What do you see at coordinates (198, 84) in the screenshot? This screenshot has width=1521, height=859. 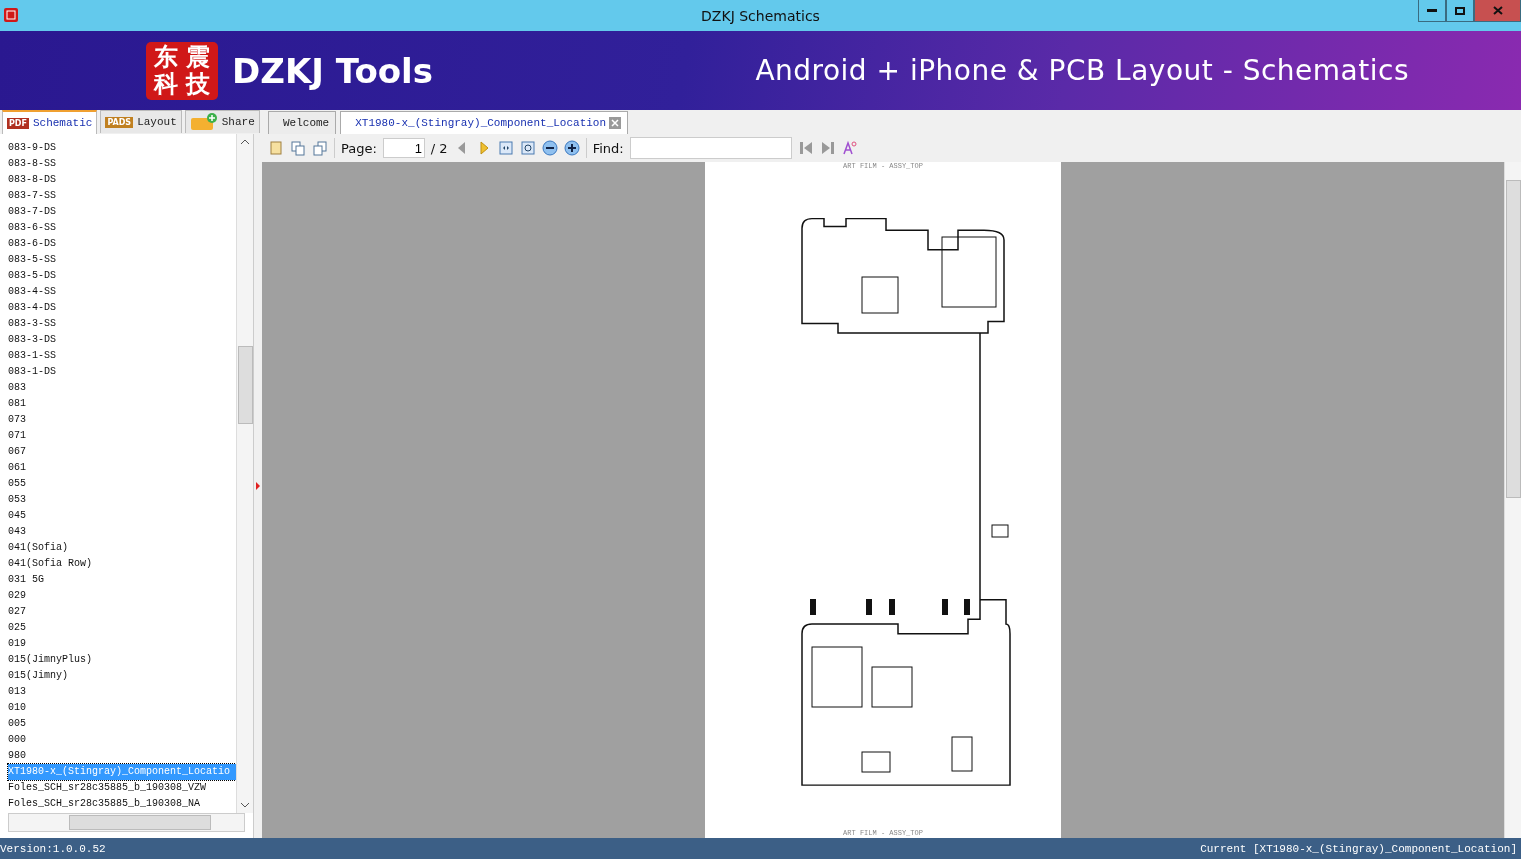 I see `logo-character: 技` at bounding box center [198, 84].